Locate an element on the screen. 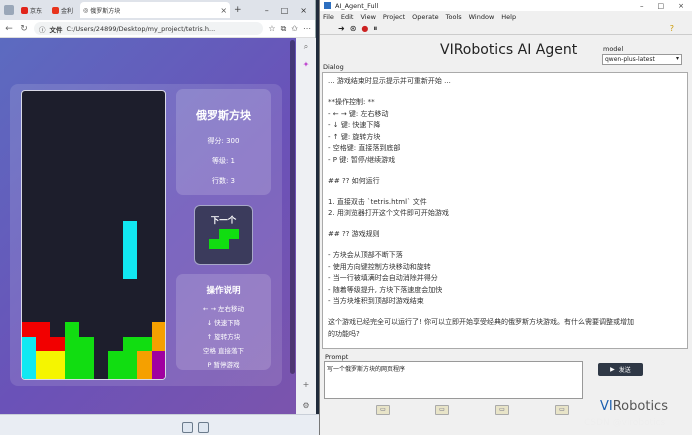 This screenshot has width=692, height=435. app-title-bar: AI_Agent_Full – □ × is located at coordinates (506, 5).